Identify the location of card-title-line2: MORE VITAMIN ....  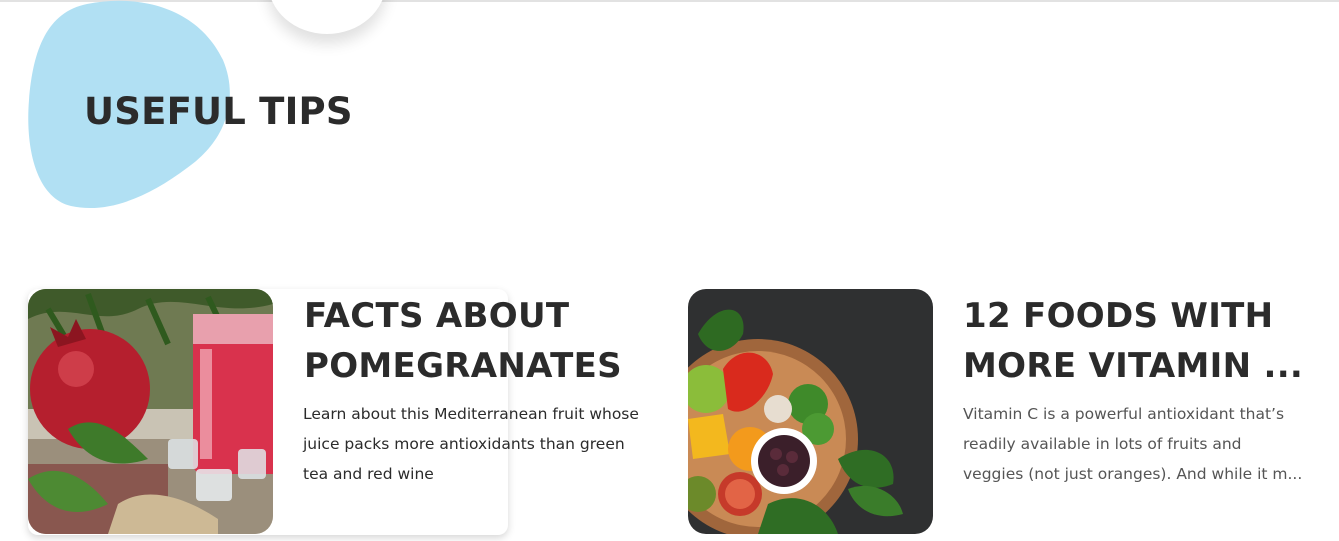
(1133, 366).